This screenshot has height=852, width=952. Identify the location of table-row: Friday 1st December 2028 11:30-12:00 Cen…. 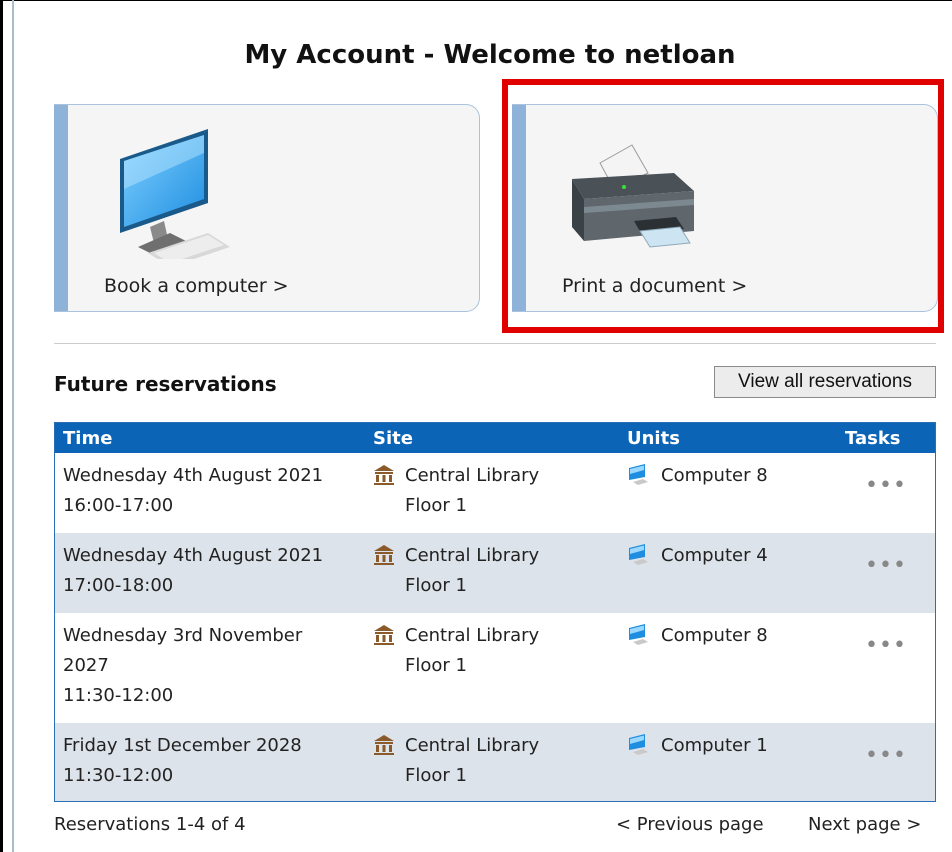
(495, 762).